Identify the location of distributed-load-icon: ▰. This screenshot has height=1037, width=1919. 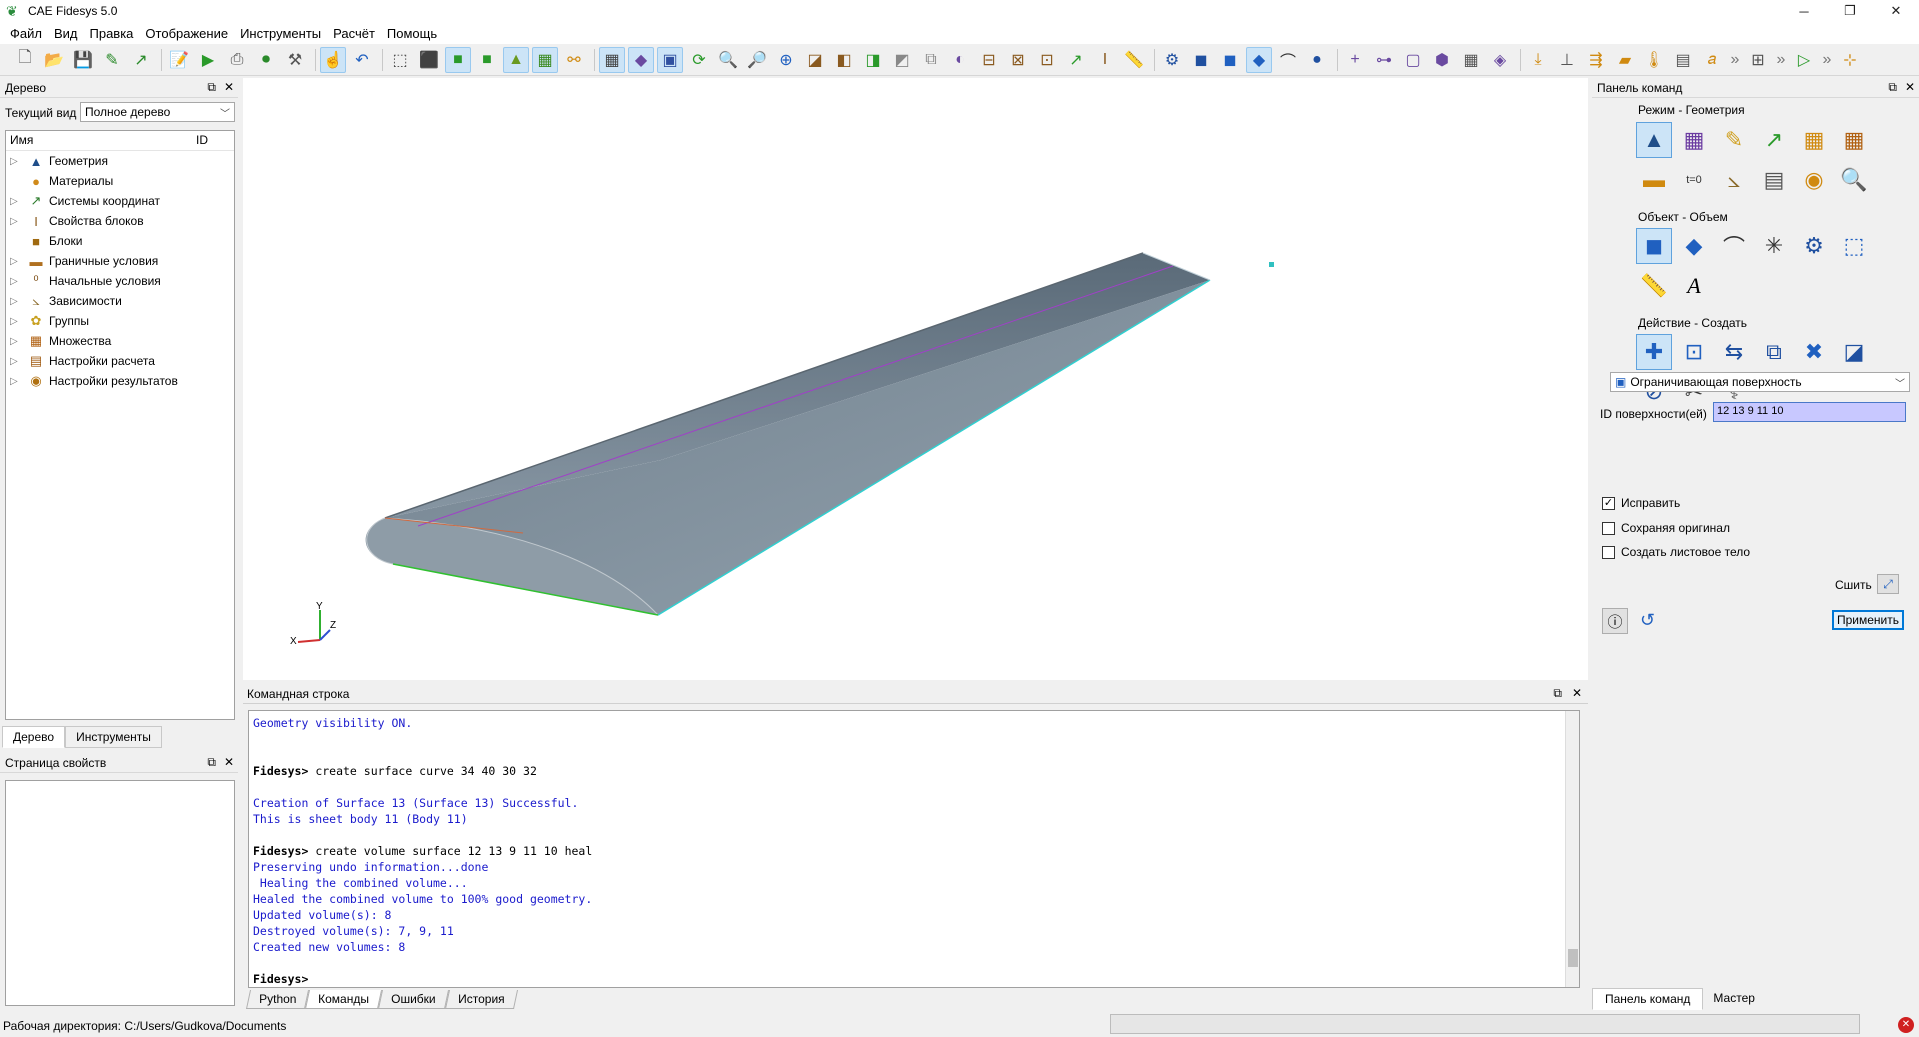
(1625, 60).